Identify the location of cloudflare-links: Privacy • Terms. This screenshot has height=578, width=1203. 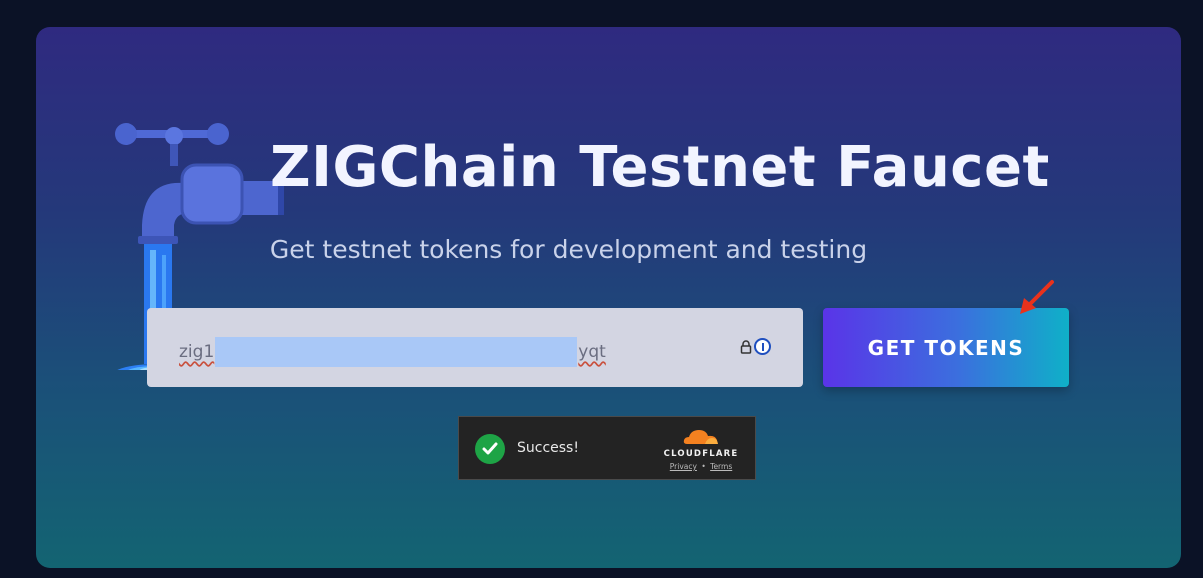
(701, 466).